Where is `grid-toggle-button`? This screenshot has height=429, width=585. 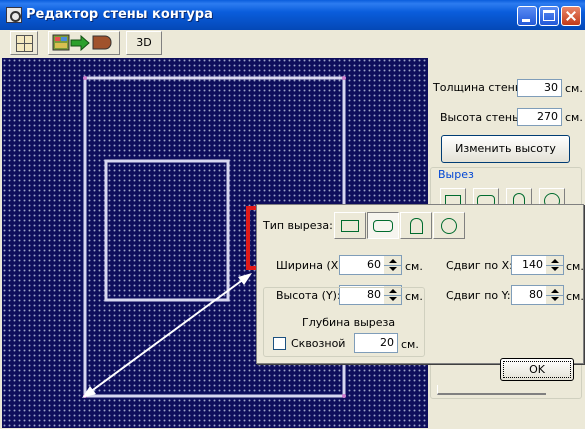 grid-toggle-button is located at coordinates (24, 43).